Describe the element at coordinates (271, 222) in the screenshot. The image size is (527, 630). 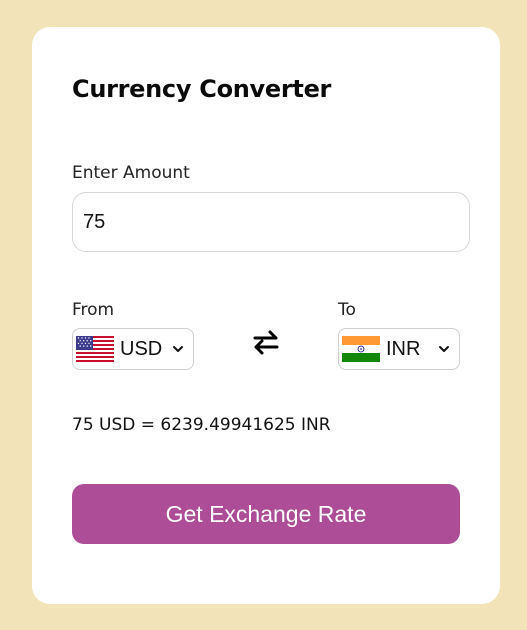
I see `amount-input` at that location.